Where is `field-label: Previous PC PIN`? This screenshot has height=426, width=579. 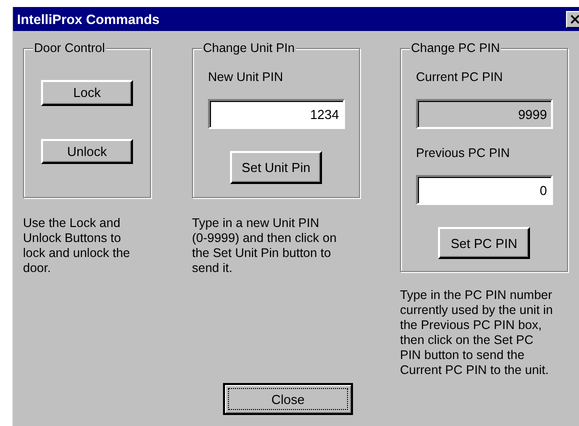
field-label: Previous PC PIN is located at coordinates (463, 153).